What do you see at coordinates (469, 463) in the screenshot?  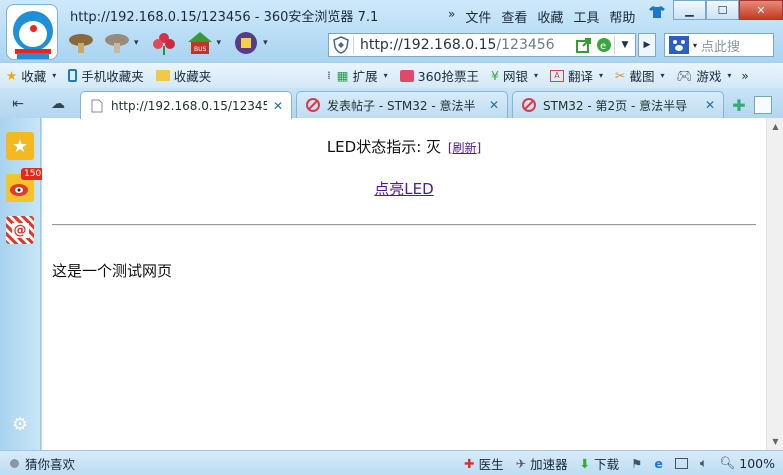 I see `medical-cross-icon: ✚` at bounding box center [469, 463].